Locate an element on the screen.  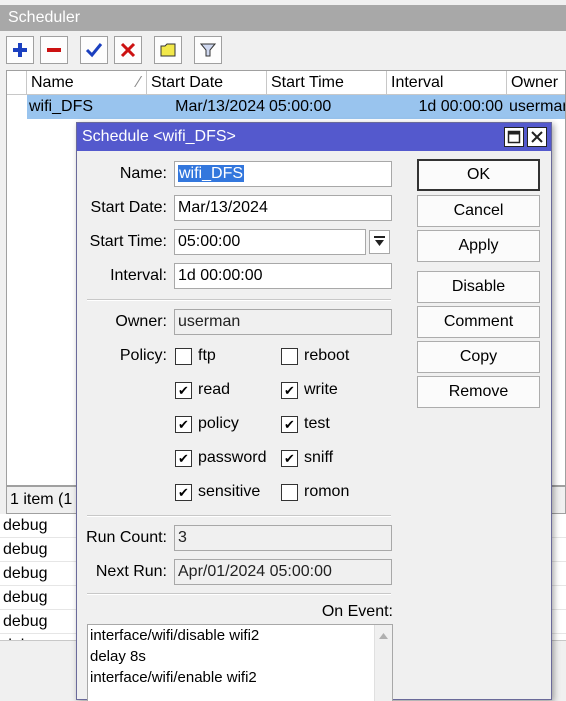
check-icon is located at coordinates (94, 50).